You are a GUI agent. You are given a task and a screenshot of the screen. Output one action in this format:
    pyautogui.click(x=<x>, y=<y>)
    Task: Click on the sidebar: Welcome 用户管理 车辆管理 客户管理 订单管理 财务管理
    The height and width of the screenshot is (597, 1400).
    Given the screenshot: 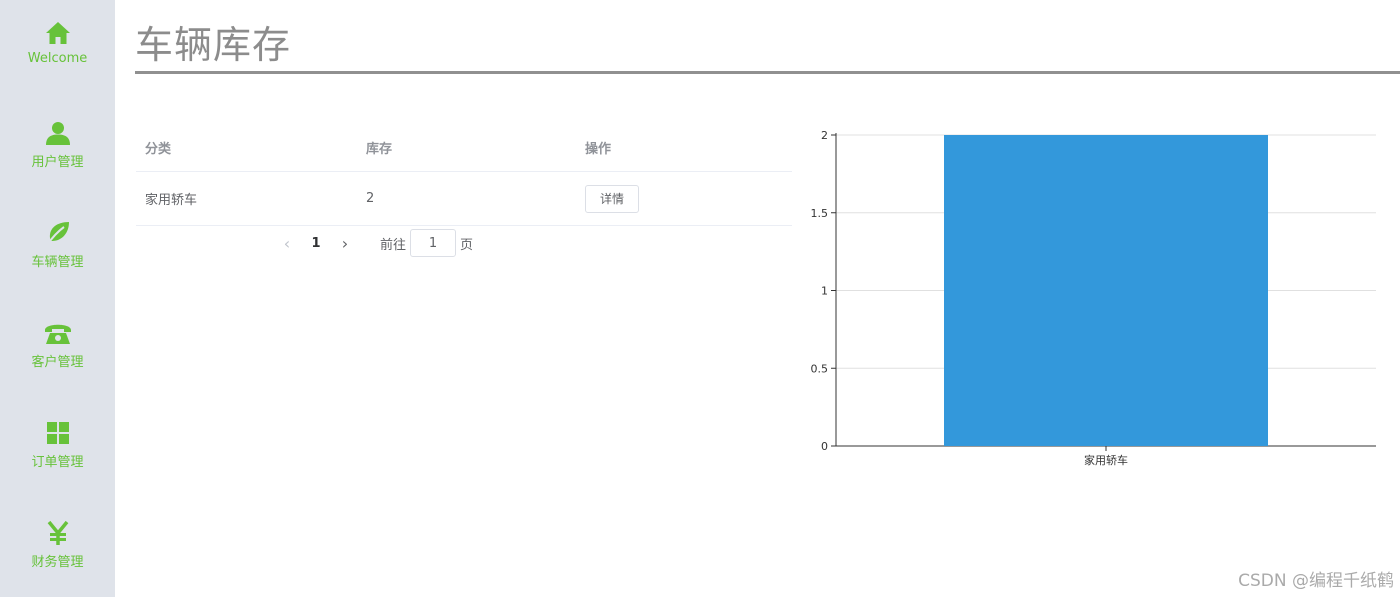 What is the action you would take?
    pyautogui.click(x=57, y=298)
    